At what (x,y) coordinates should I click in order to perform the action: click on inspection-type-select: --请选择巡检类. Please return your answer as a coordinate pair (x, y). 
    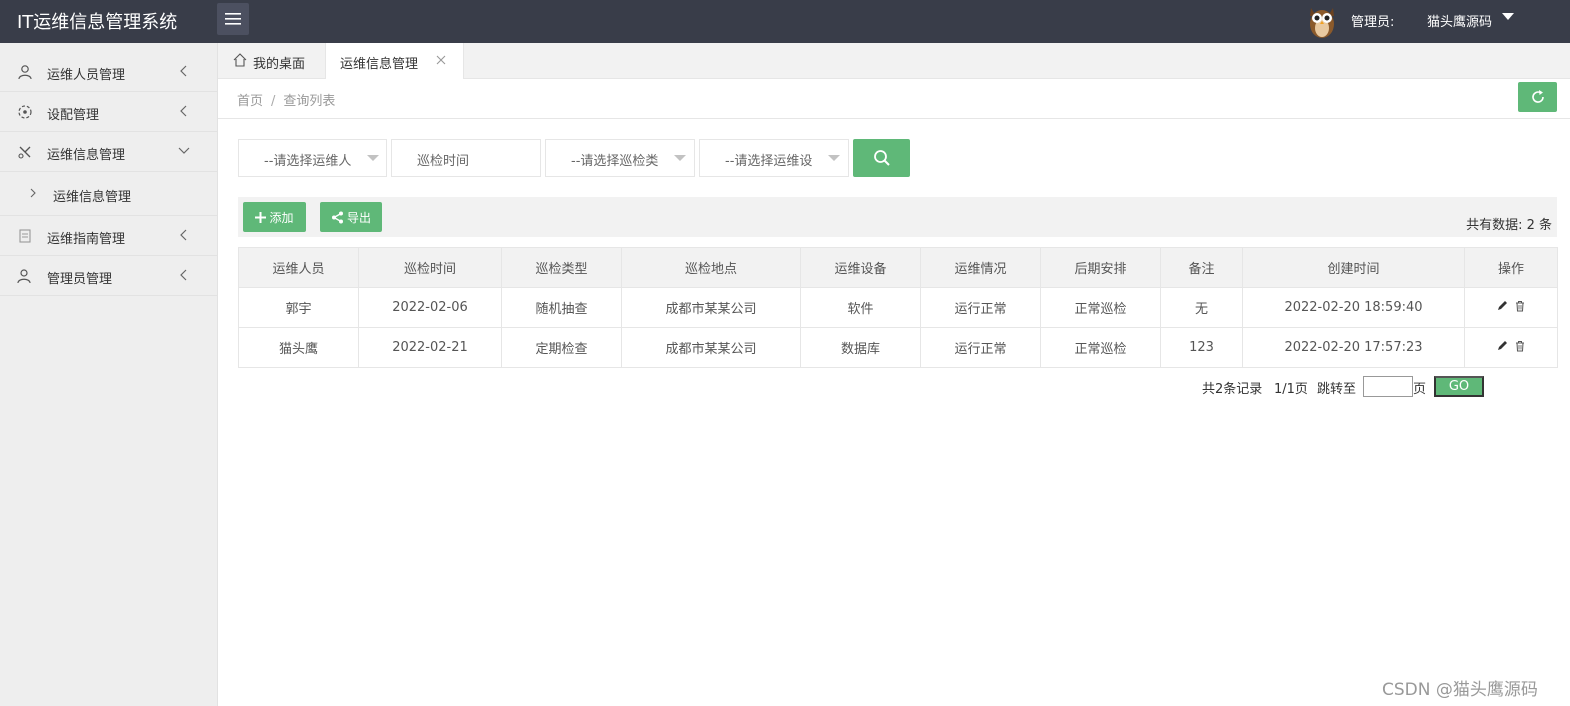
    Looking at the image, I should click on (620, 158).